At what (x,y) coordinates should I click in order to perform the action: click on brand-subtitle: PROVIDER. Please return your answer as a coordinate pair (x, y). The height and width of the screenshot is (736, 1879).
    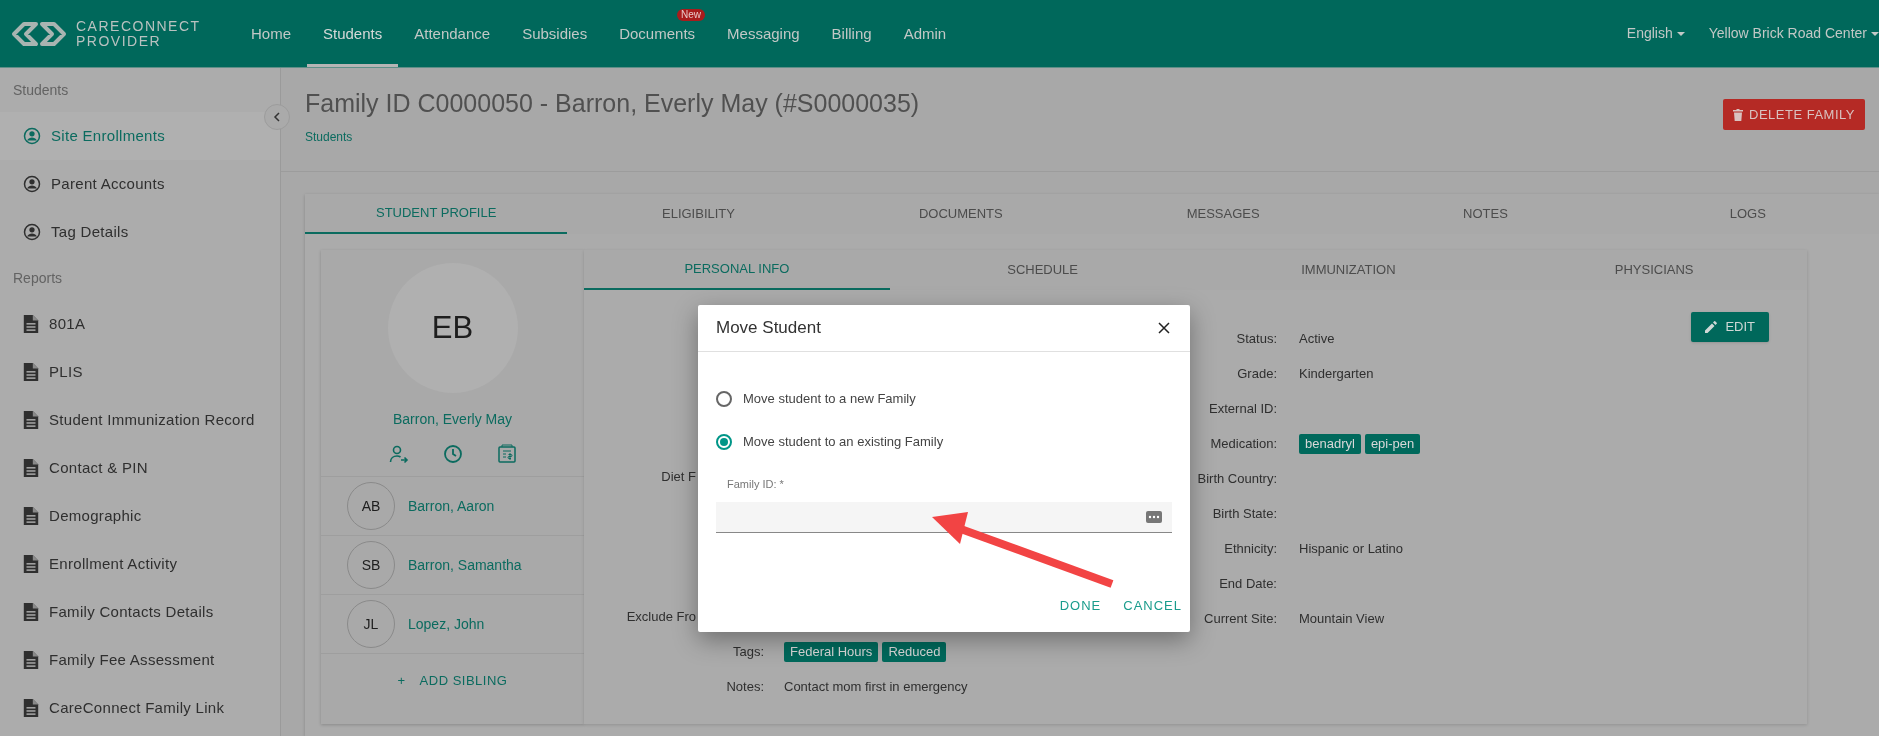
    Looking at the image, I should click on (119, 41).